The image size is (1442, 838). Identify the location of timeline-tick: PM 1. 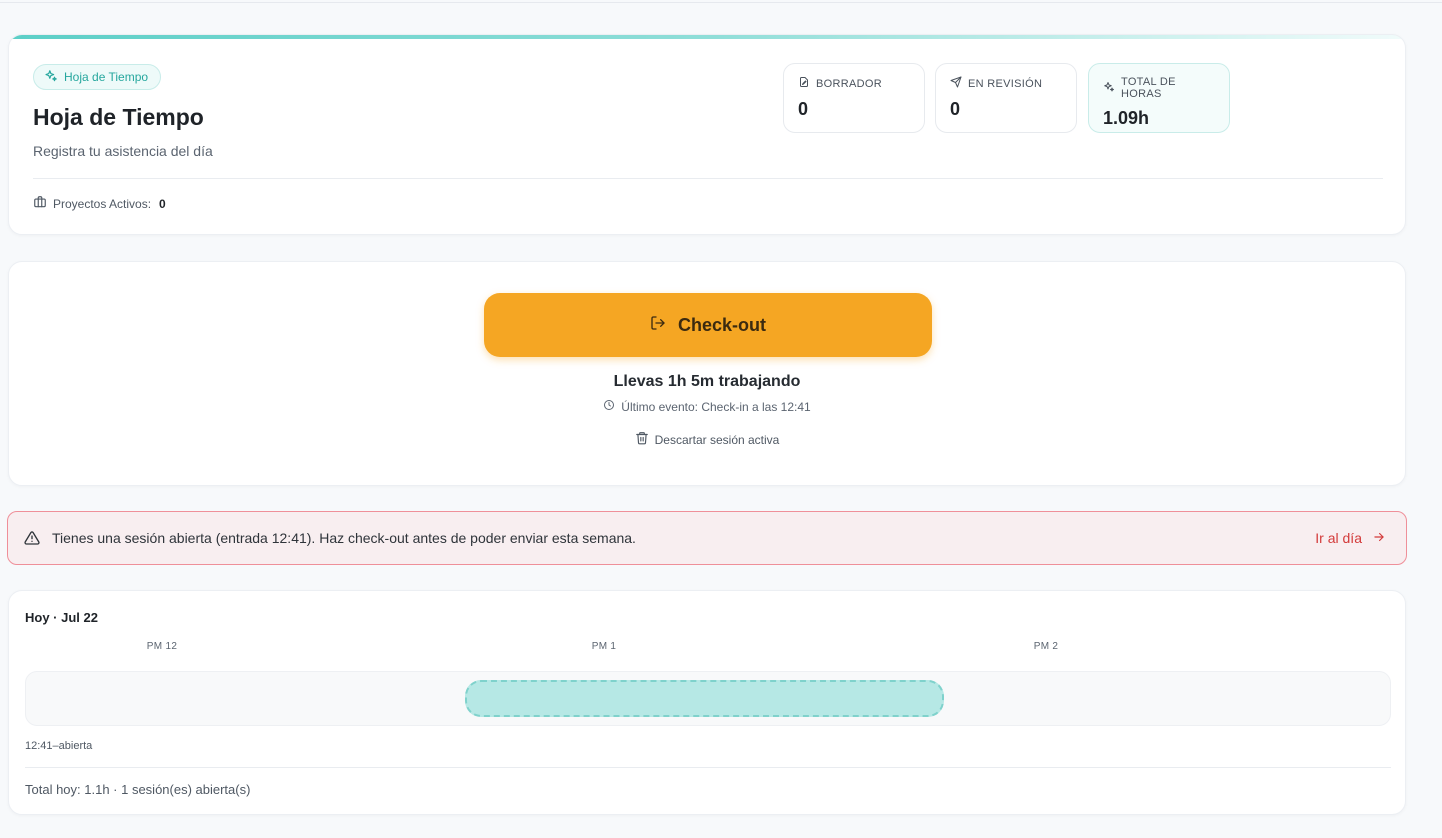
(604, 646).